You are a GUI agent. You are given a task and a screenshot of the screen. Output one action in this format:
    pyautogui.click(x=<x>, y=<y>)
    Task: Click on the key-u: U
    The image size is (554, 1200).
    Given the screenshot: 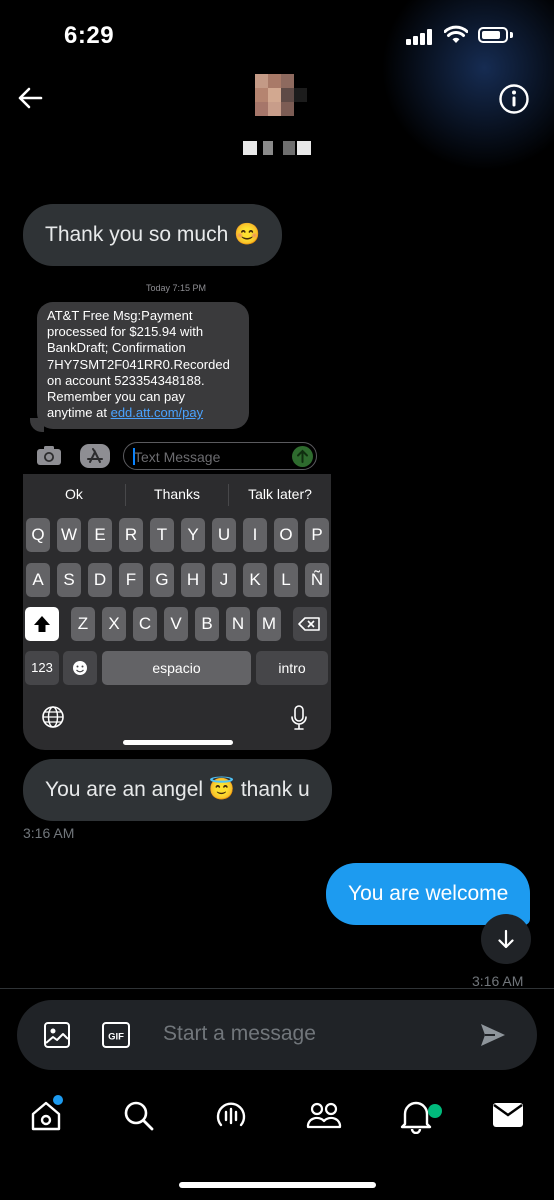 What is the action you would take?
    pyautogui.click(x=224, y=535)
    